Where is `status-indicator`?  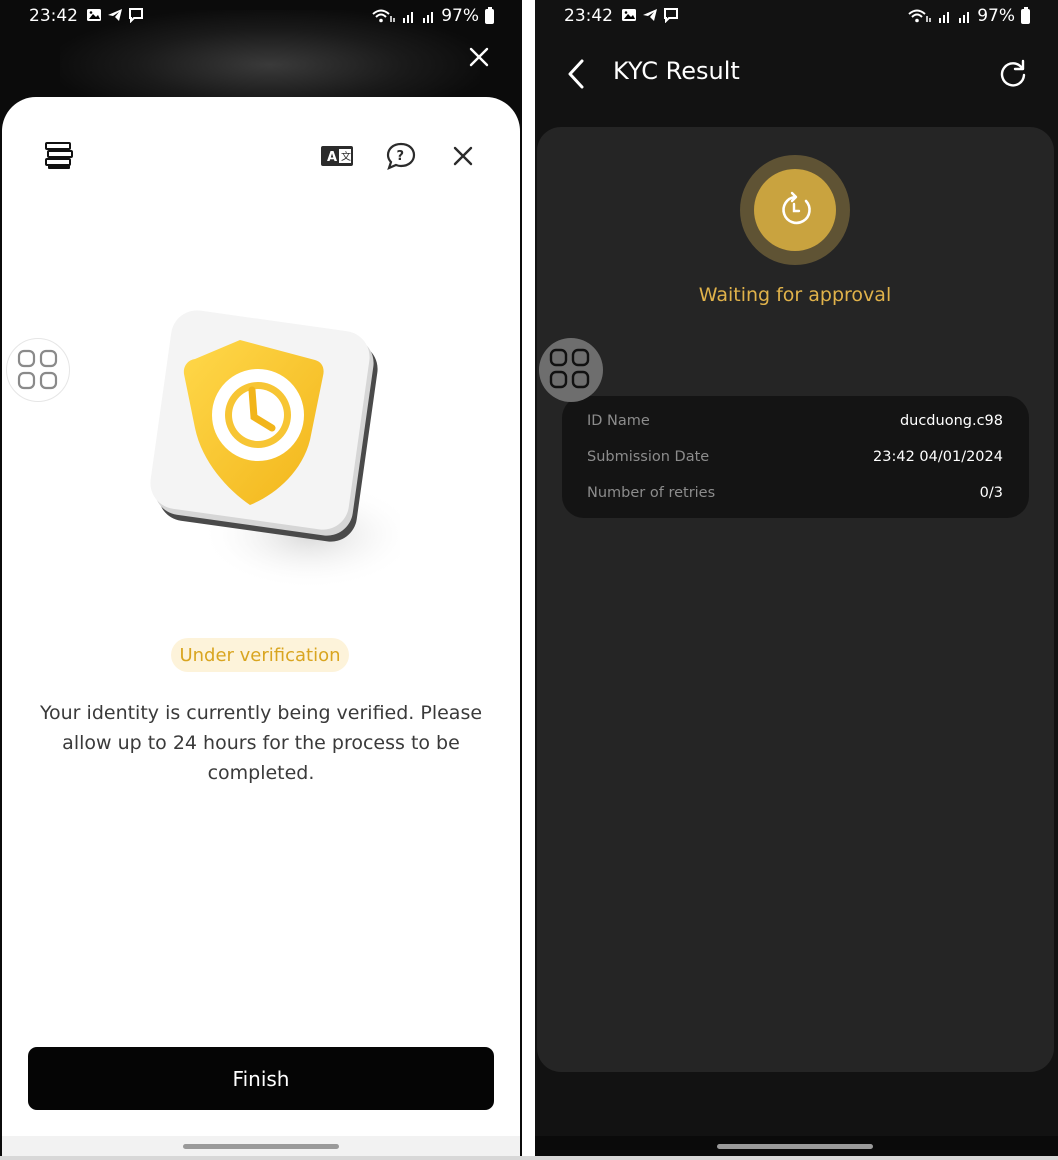 status-indicator is located at coordinates (795, 210).